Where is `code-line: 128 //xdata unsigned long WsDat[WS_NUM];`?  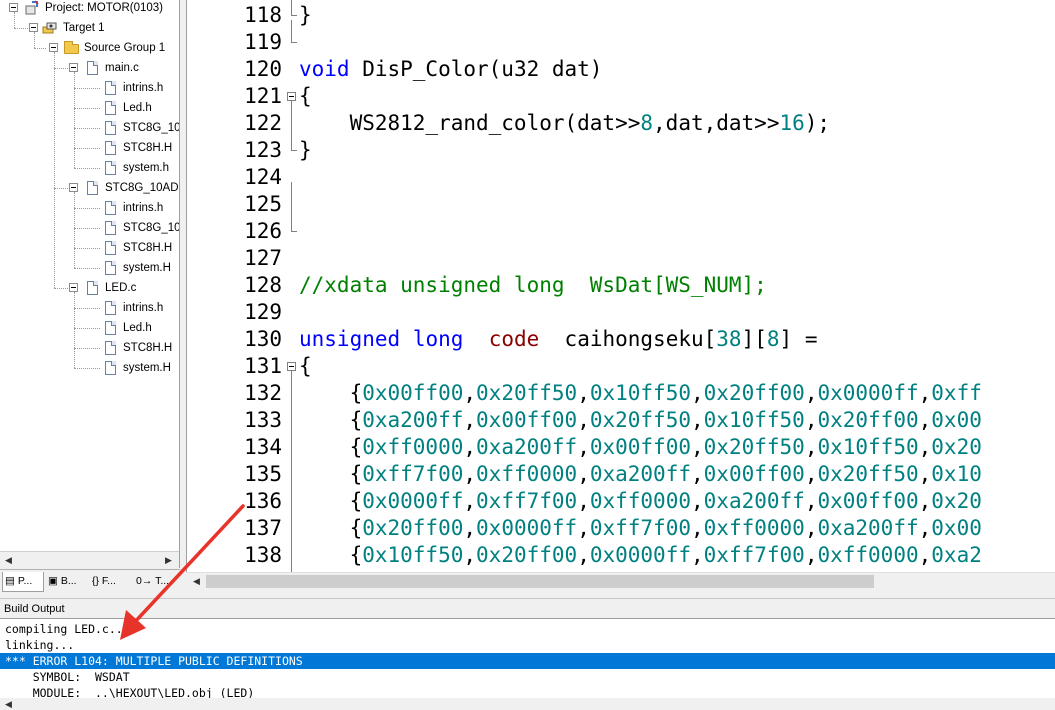 code-line: 128 //xdata unsigned long WsDat[WS_NUM]; is located at coordinates (621, 285).